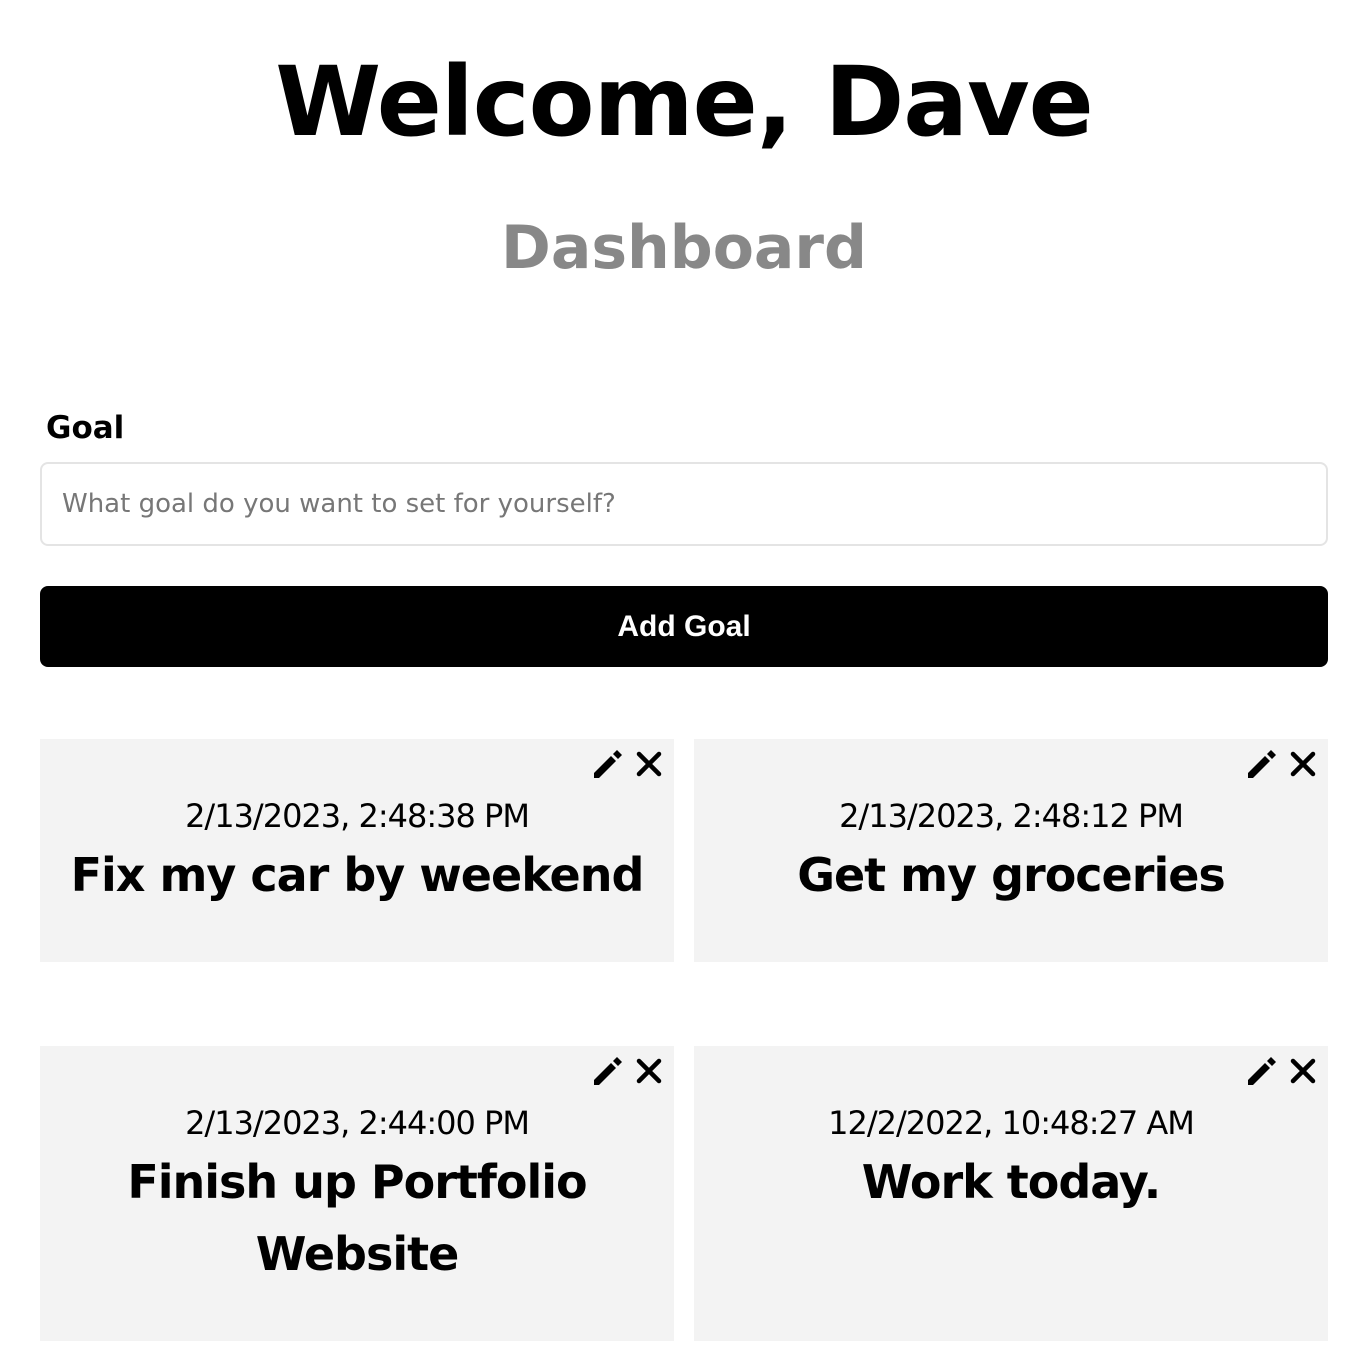 The height and width of the screenshot is (1372, 1361). Describe the element at coordinates (684, 248) in the screenshot. I see `page-subtitle: Dashboard` at that location.